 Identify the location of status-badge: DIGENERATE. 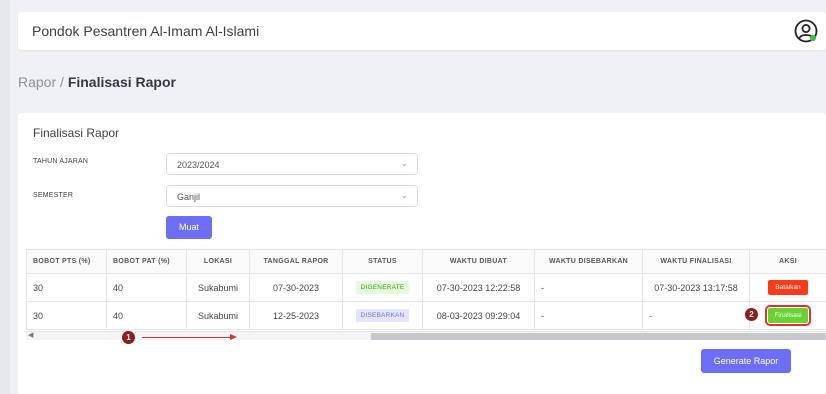
(382, 287).